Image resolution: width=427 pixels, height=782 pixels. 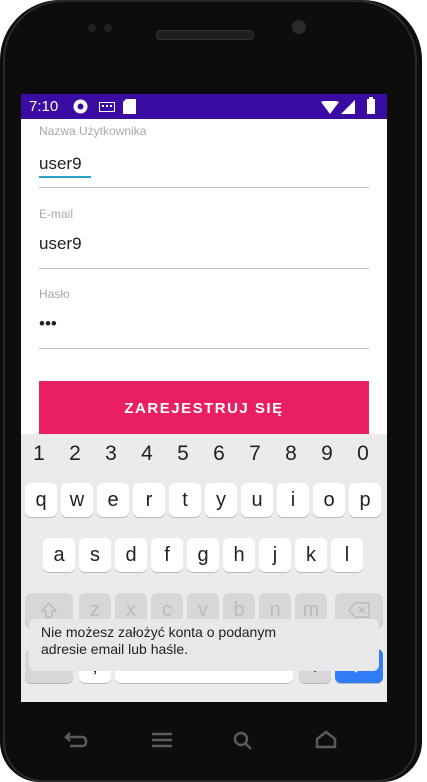 What do you see at coordinates (56, 214) in the screenshot?
I see `email-label: E-mail` at bounding box center [56, 214].